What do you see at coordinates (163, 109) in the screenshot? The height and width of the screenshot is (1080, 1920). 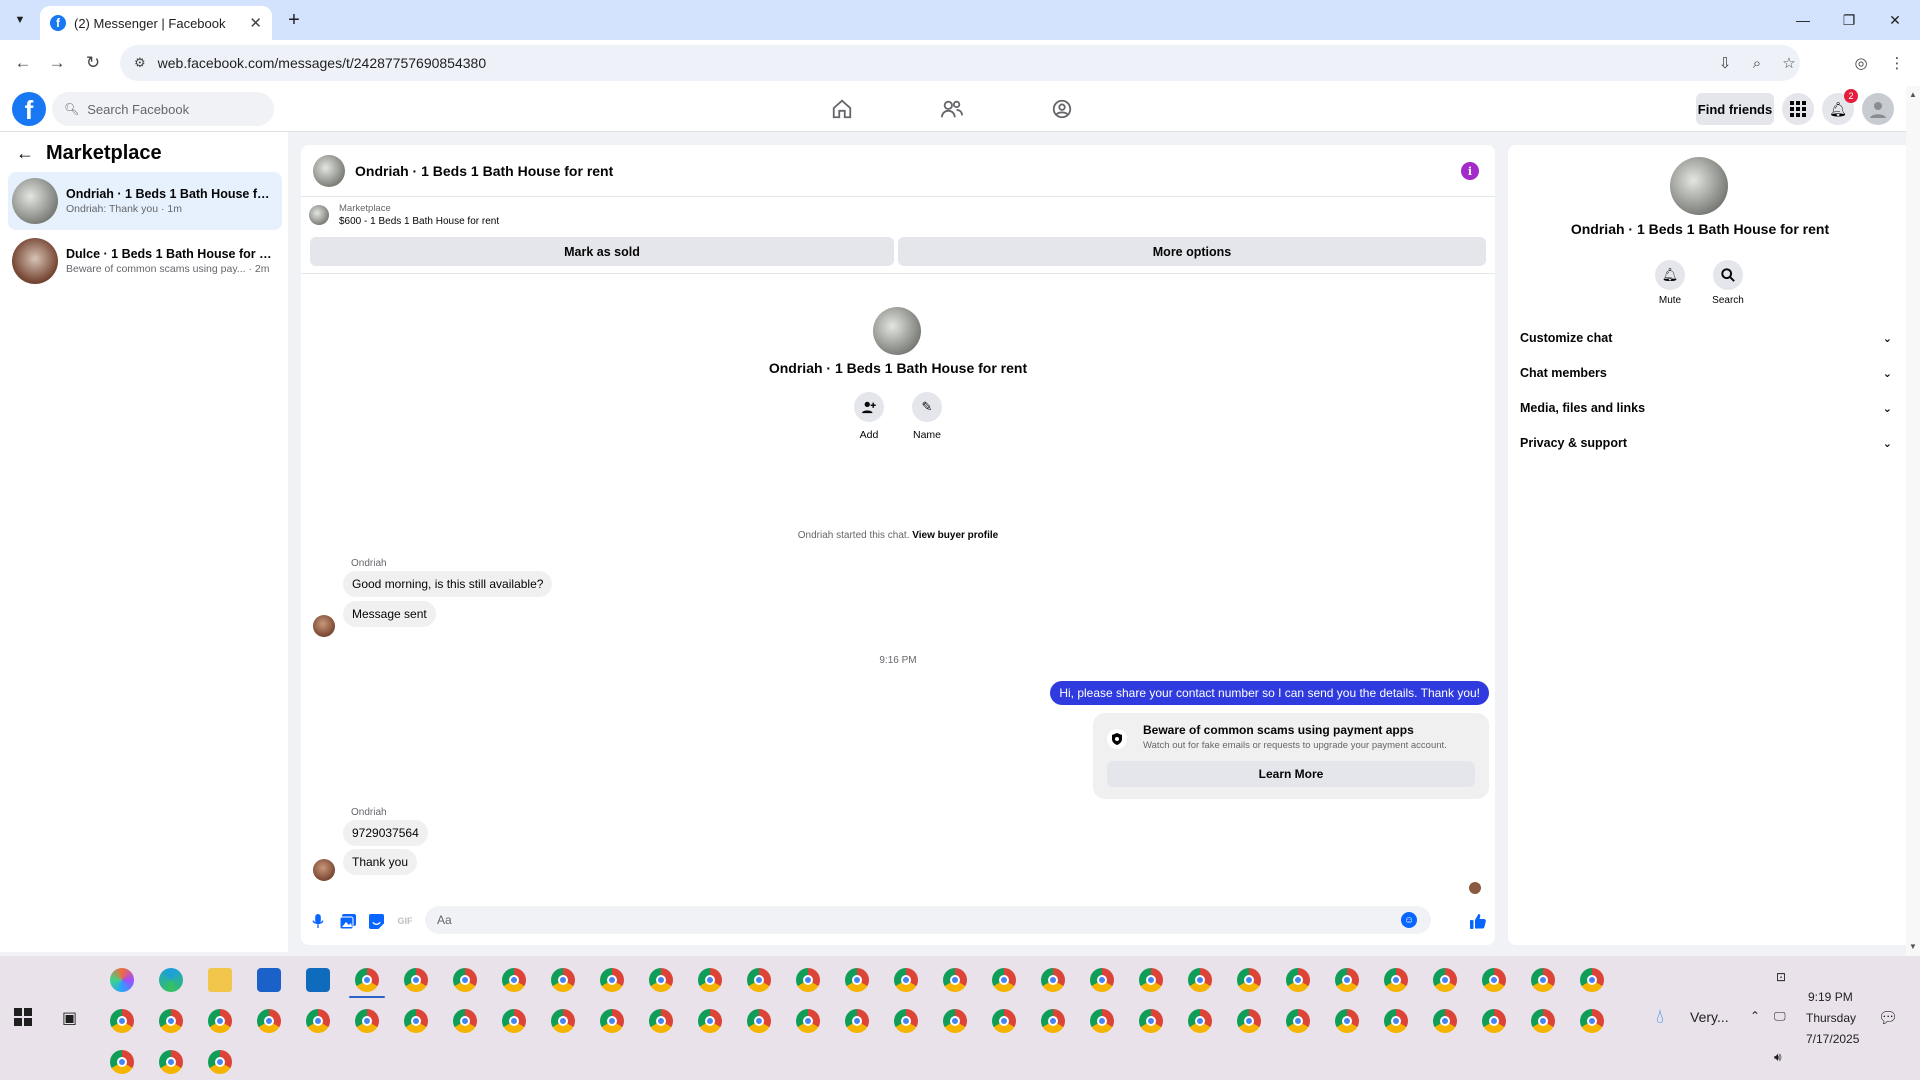 I see `facebook-search-input: 🔍︎ Search Facebook` at bounding box center [163, 109].